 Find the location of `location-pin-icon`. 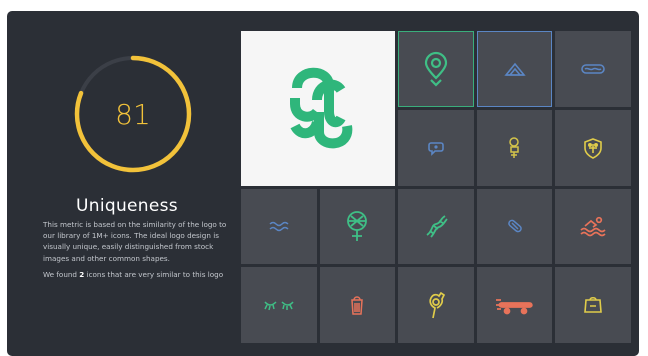

location-pin-icon is located at coordinates (436, 69).